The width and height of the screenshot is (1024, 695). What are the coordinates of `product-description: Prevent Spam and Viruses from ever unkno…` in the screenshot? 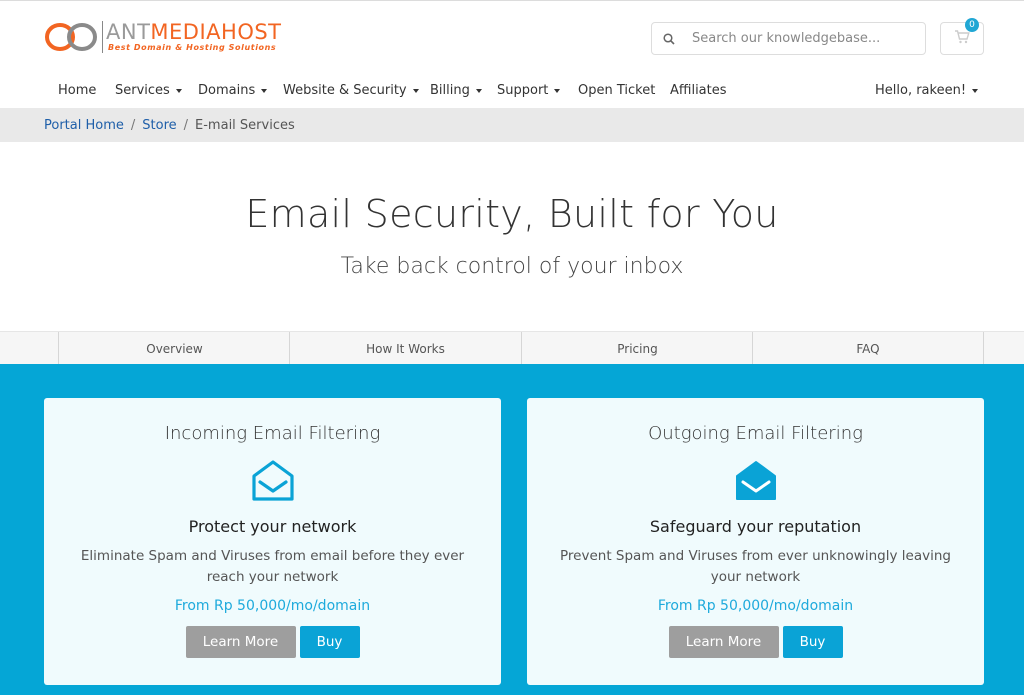 It's located at (755, 566).